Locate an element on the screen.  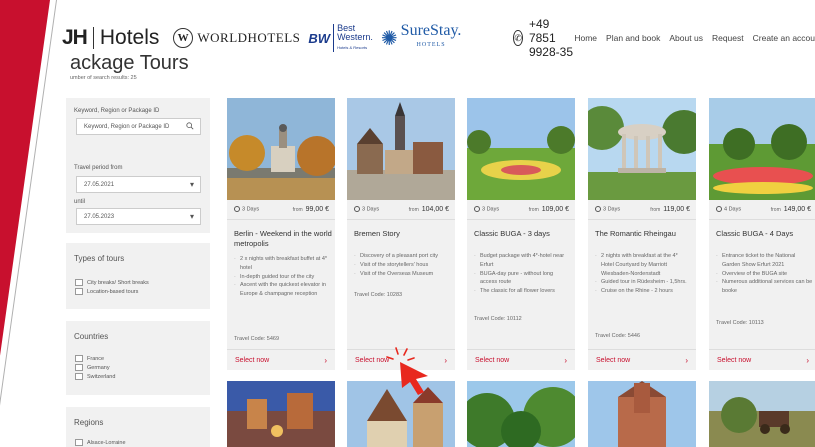
price-value: 119,00 € is located at coordinates (676, 209).